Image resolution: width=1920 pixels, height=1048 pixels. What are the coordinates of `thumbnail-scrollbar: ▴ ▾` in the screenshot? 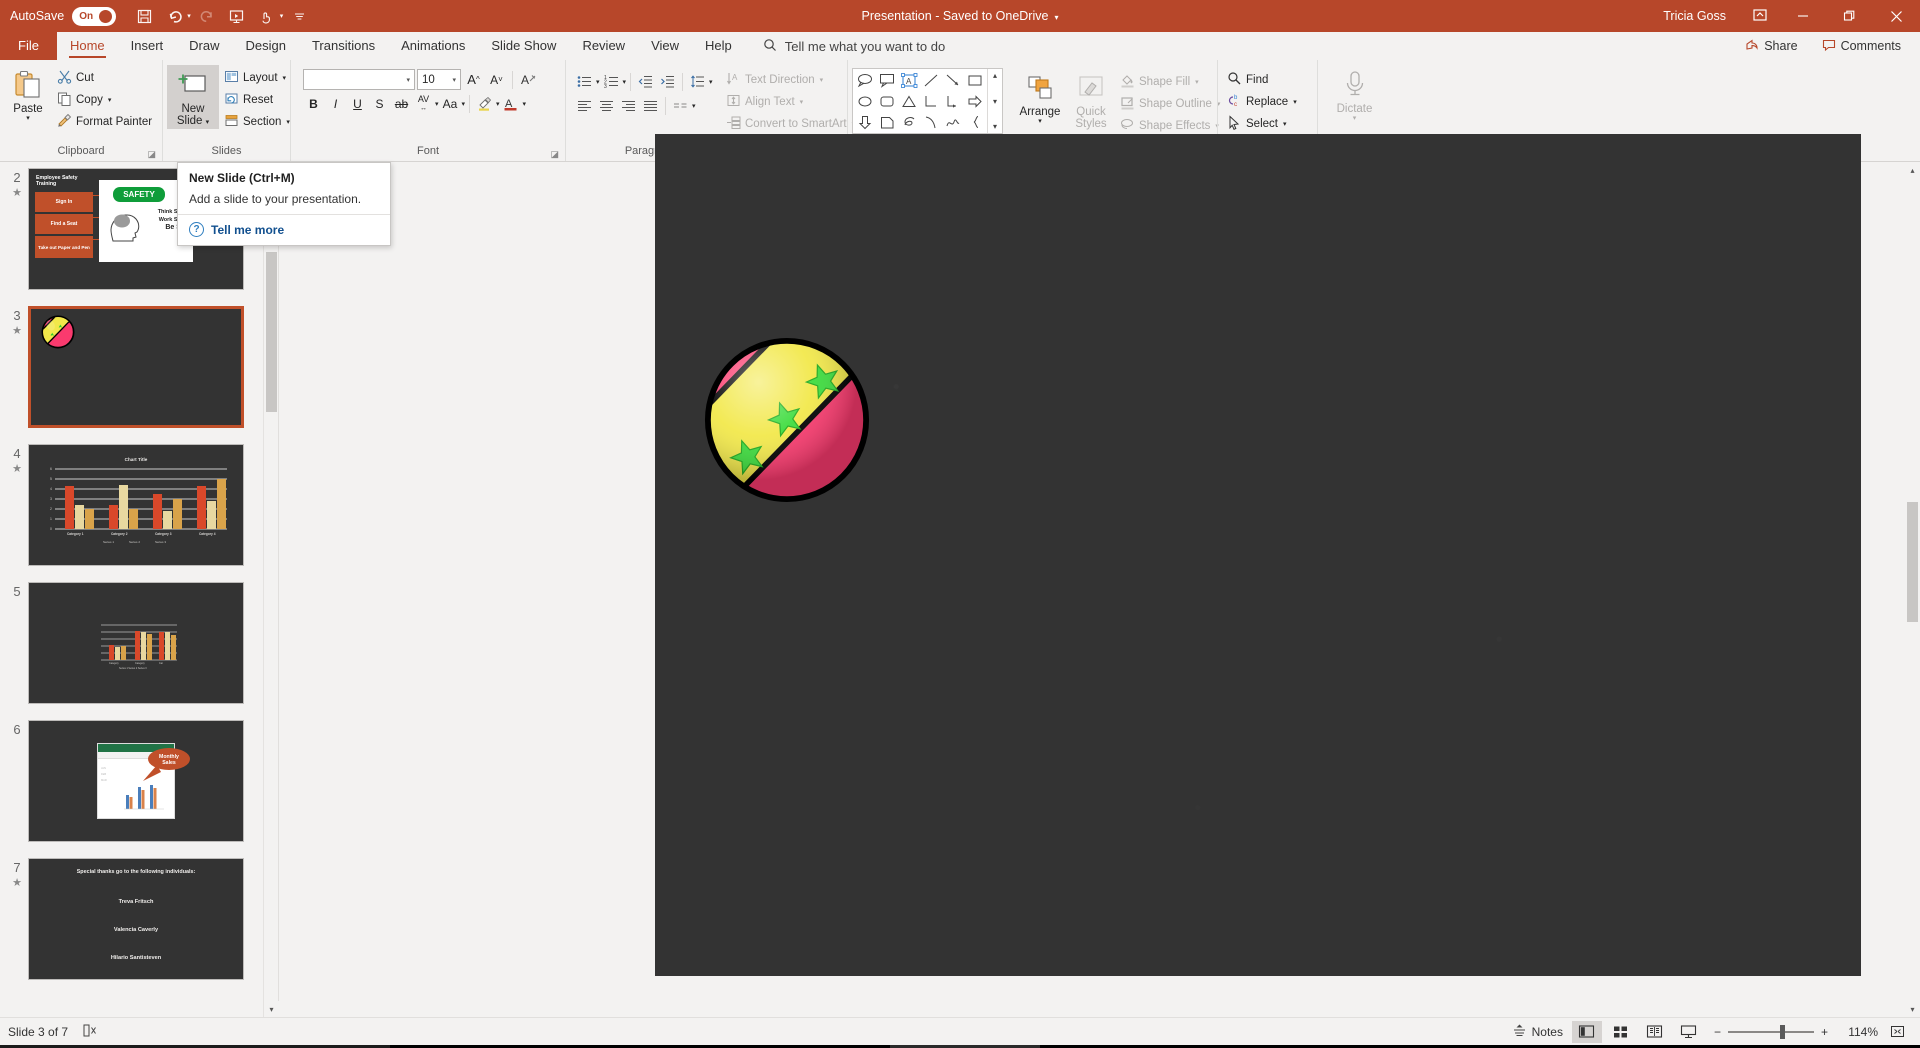 It's located at (271, 589).